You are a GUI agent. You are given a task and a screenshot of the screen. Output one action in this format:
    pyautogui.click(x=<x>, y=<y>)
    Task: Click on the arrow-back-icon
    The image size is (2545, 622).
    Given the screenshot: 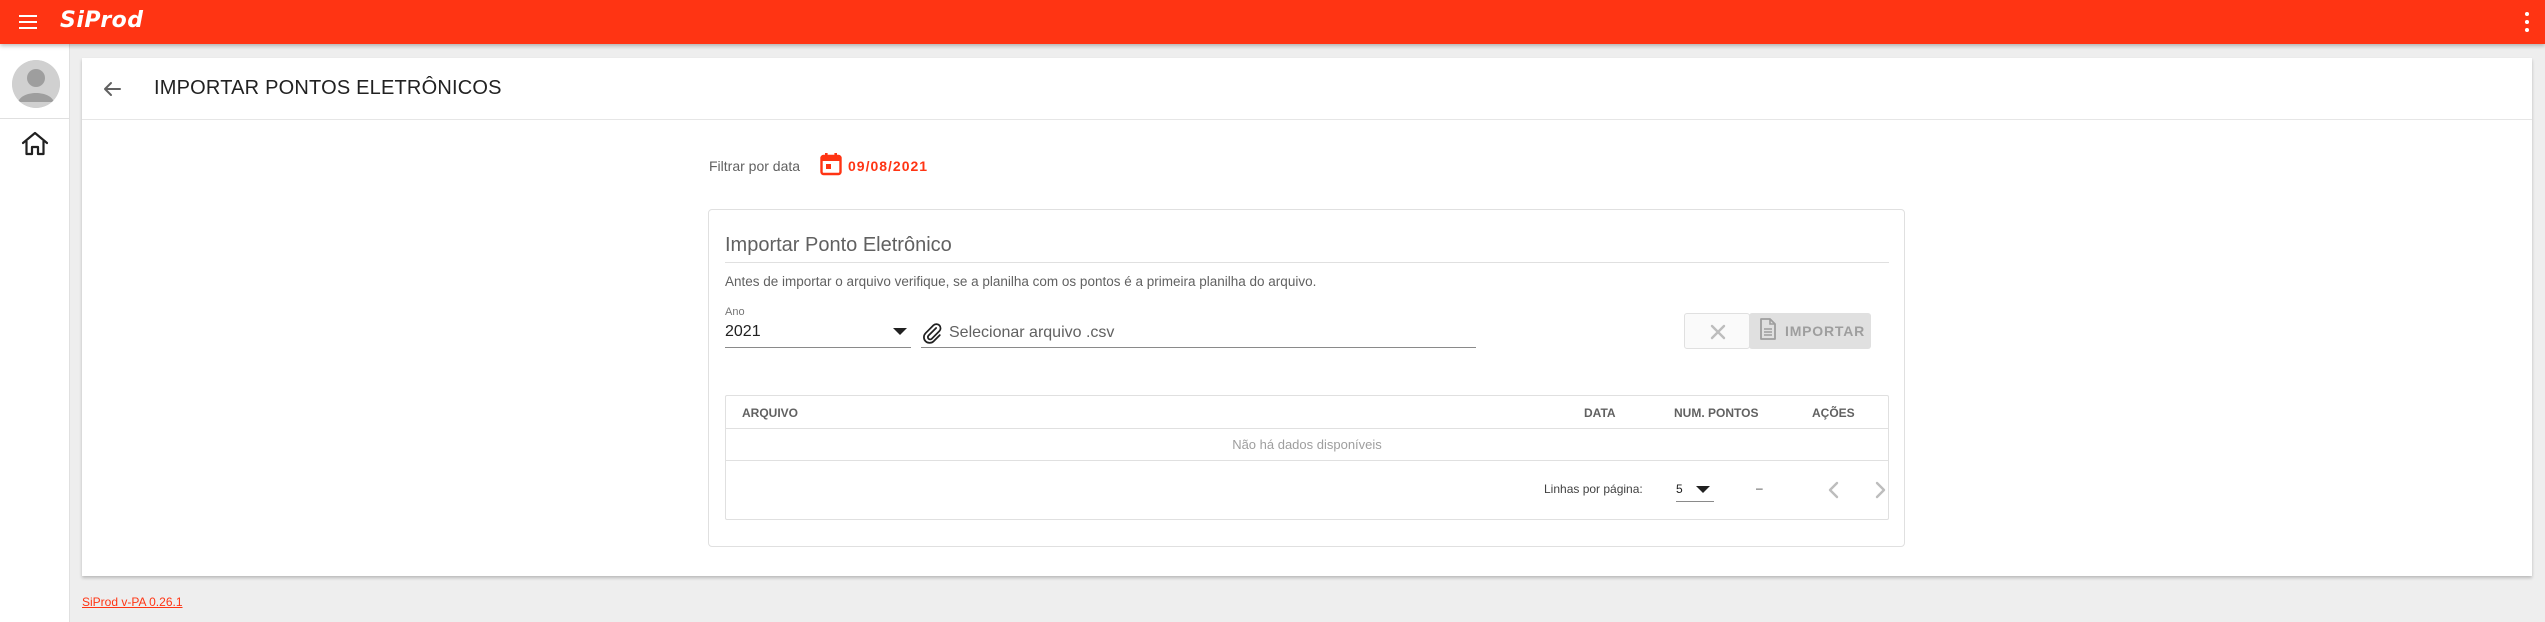 What is the action you would take?
    pyautogui.click(x=112, y=89)
    